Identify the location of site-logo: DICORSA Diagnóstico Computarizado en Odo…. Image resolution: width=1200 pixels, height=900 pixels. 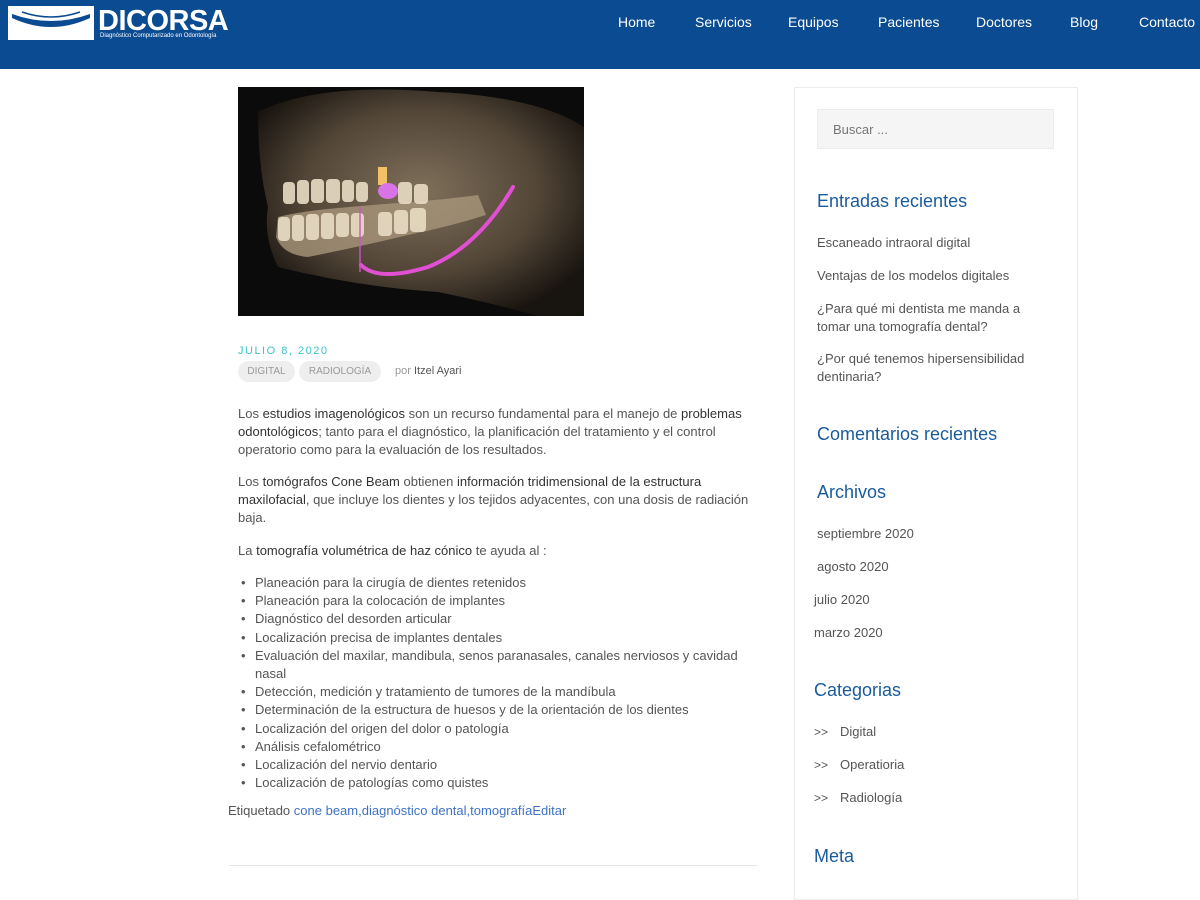
(118, 23).